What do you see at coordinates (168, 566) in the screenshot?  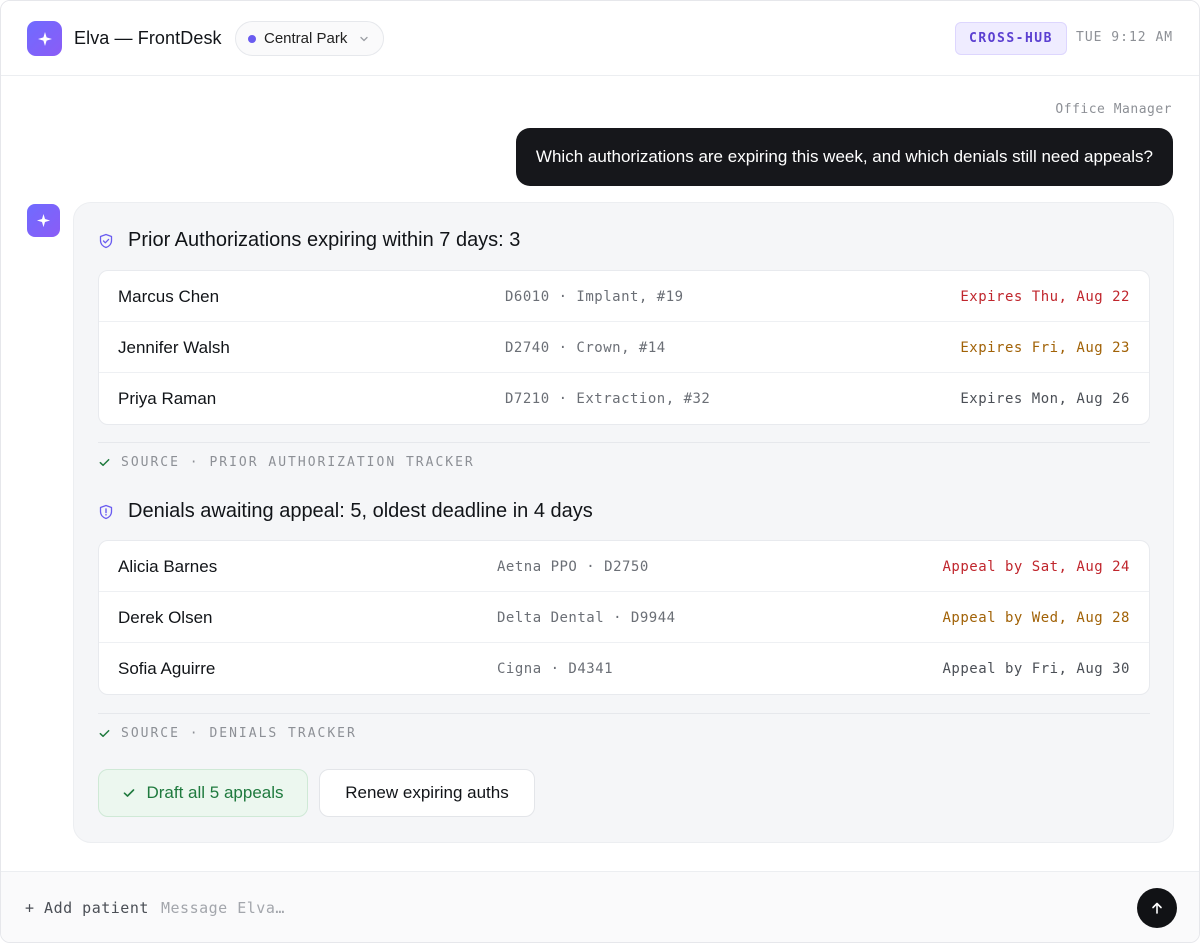 I see `patient-name: Alicia Barnes` at bounding box center [168, 566].